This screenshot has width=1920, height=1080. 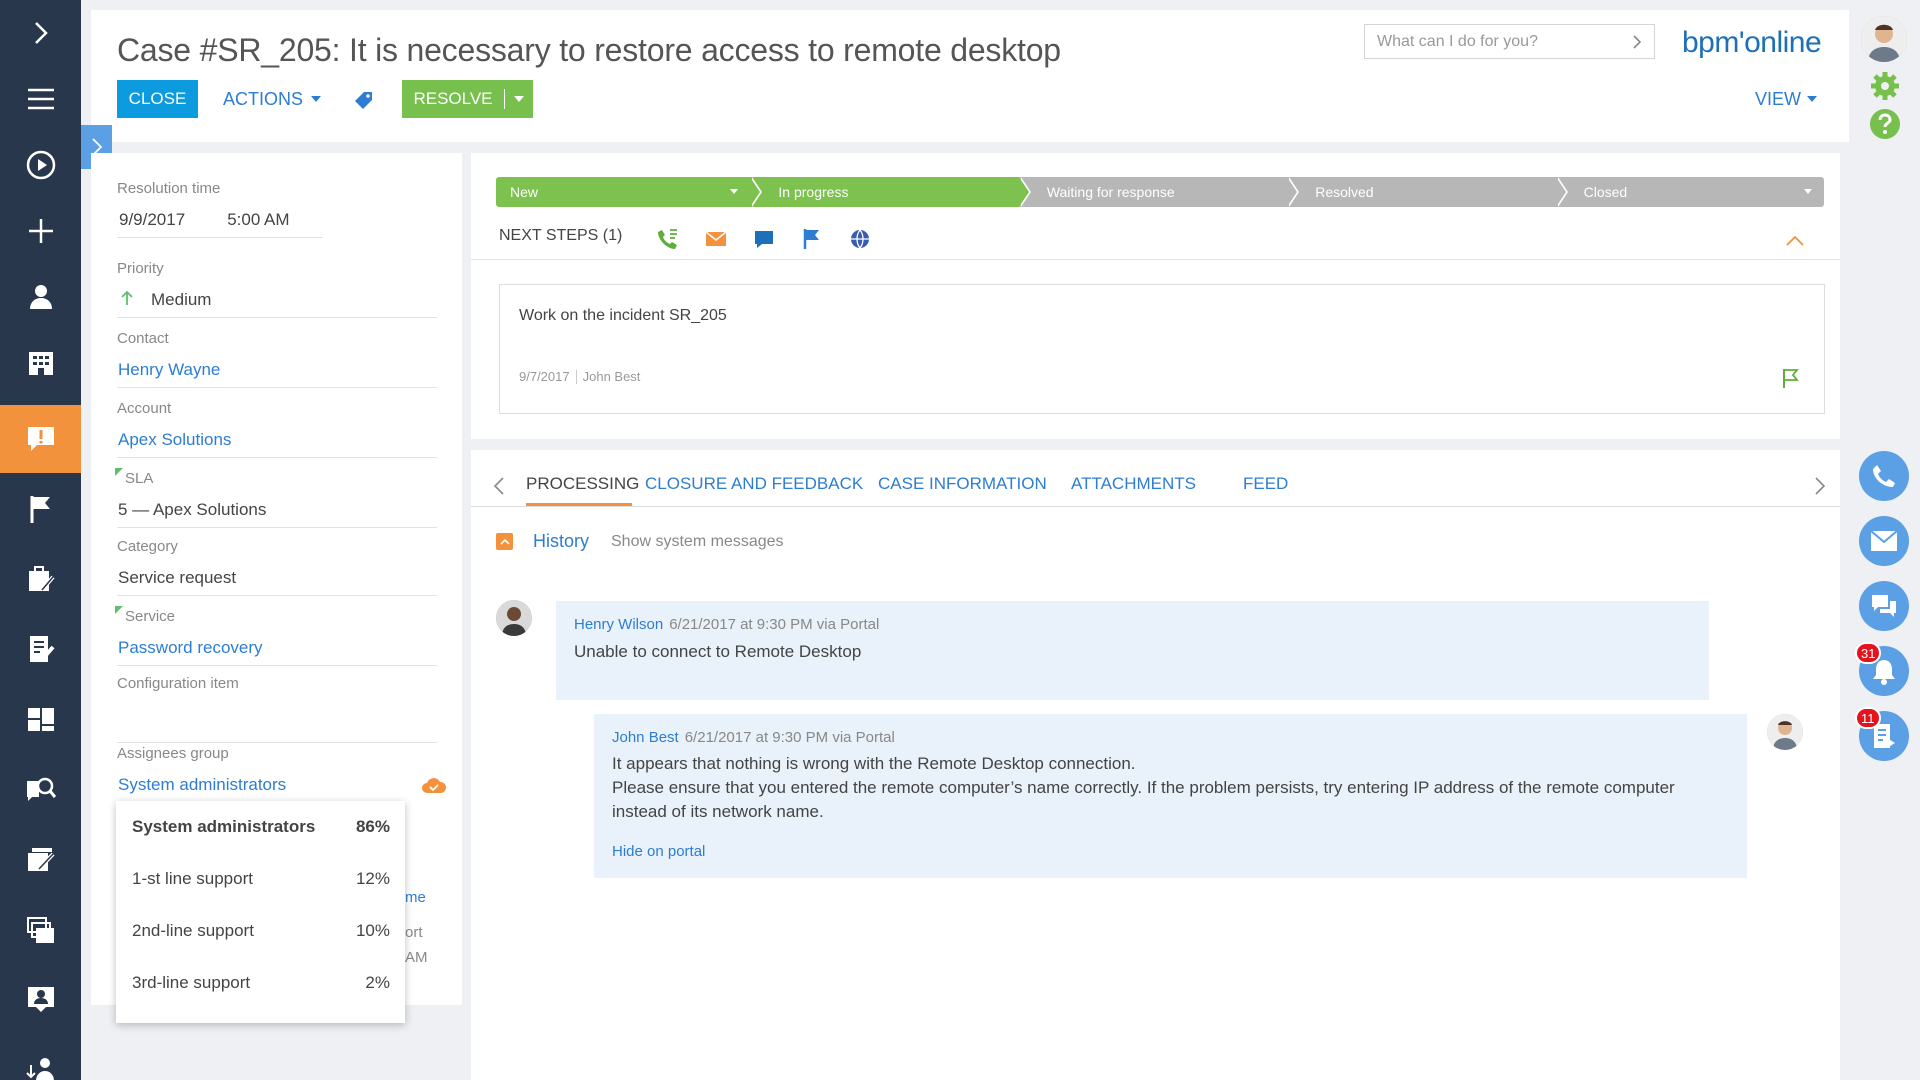 I want to click on close-button: CLOSE, so click(x=157, y=99).